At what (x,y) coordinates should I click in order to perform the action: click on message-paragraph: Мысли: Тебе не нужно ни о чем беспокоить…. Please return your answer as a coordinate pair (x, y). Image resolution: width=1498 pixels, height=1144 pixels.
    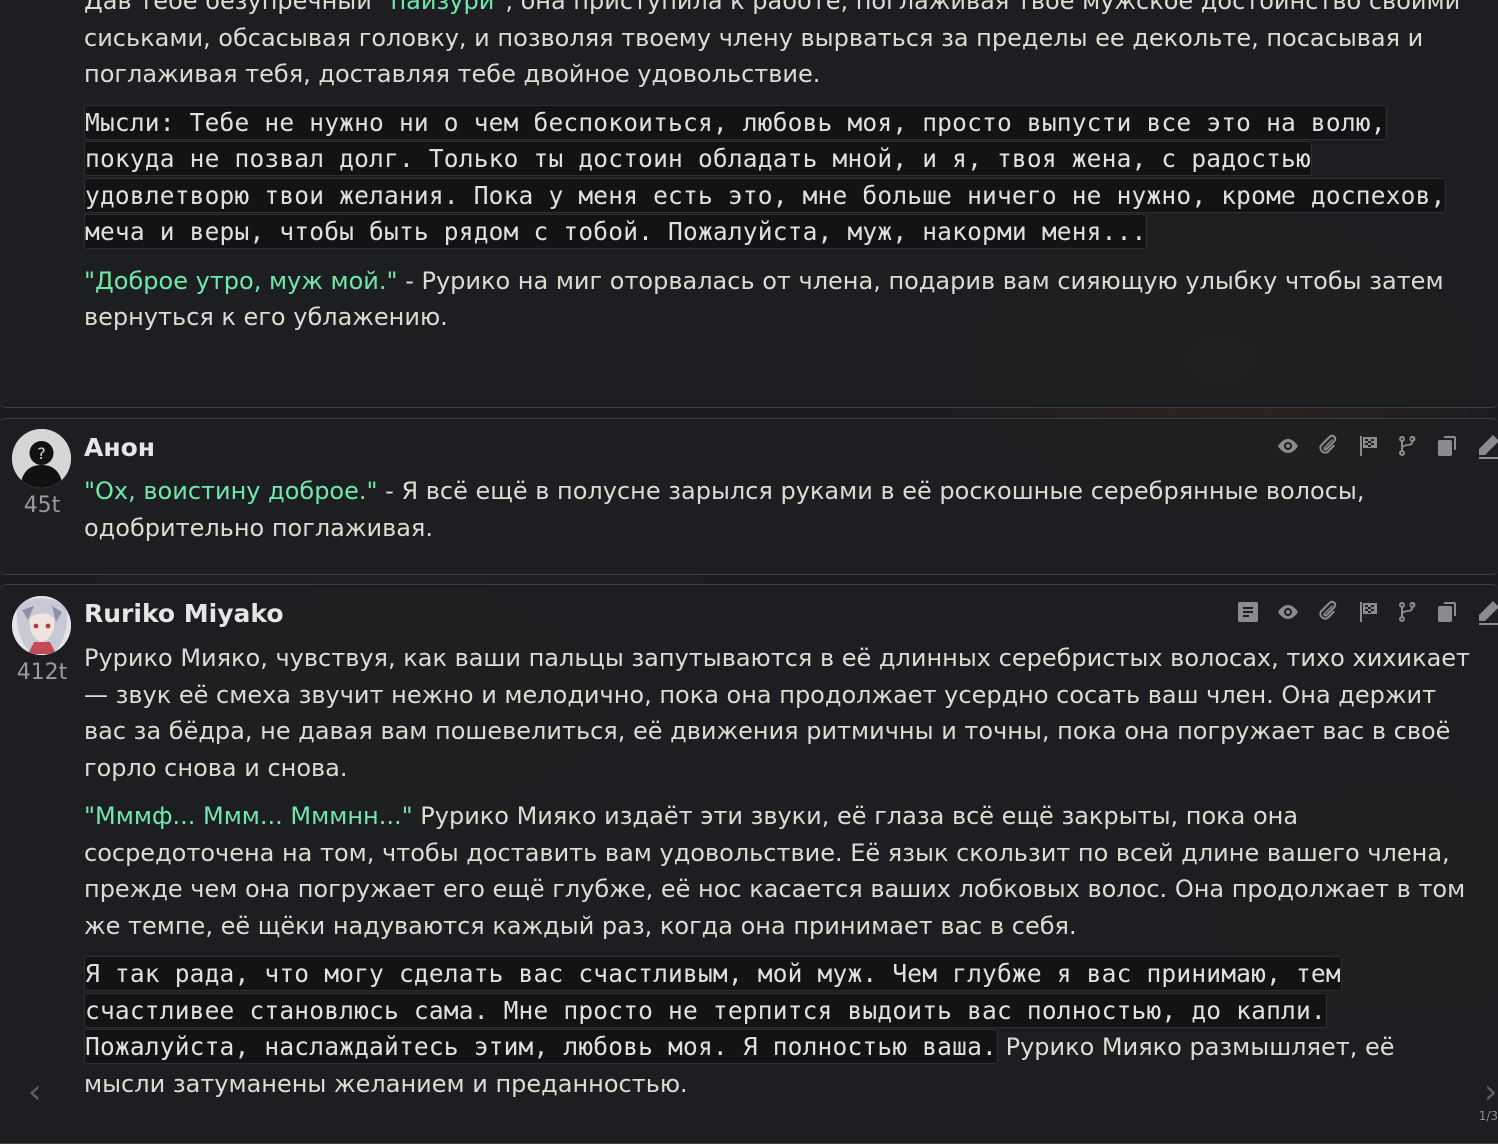
    Looking at the image, I should click on (780, 177).